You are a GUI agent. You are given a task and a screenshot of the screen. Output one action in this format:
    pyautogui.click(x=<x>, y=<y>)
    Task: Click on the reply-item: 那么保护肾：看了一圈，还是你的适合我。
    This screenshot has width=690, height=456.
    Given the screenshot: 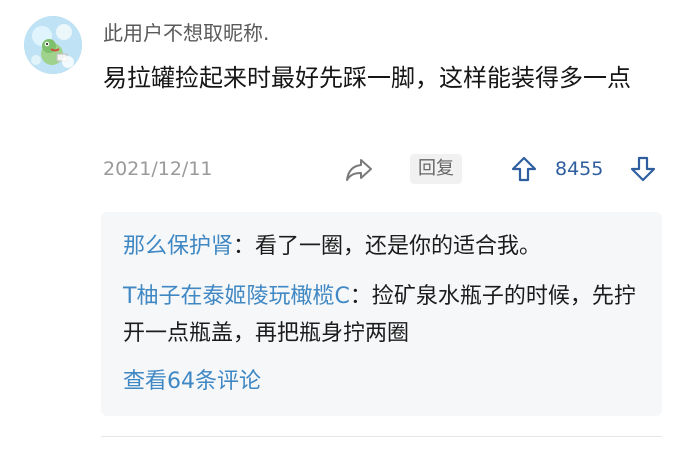 What is the action you would take?
    pyautogui.click(x=383, y=246)
    